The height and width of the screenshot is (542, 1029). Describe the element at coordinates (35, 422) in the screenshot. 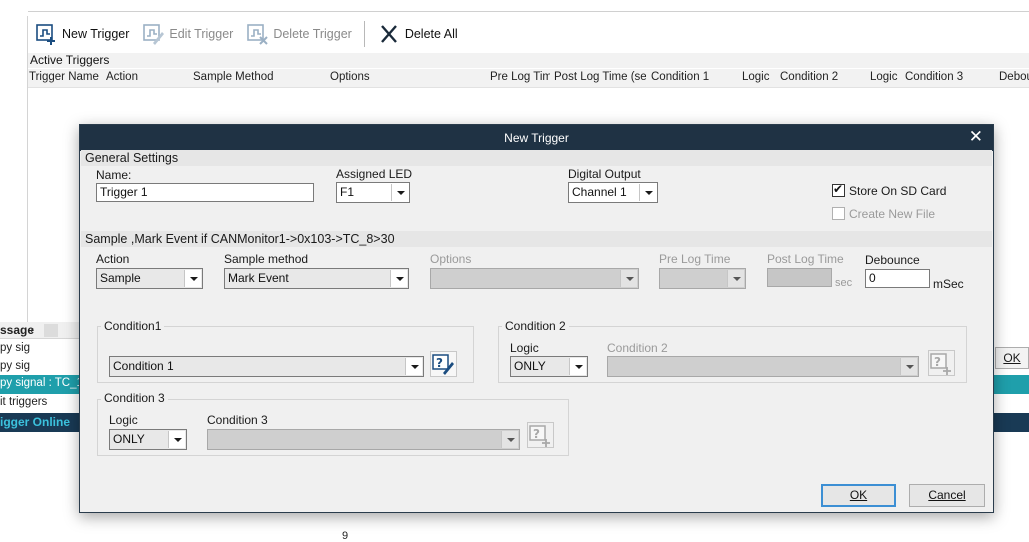

I see `status-text: igger Online` at that location.